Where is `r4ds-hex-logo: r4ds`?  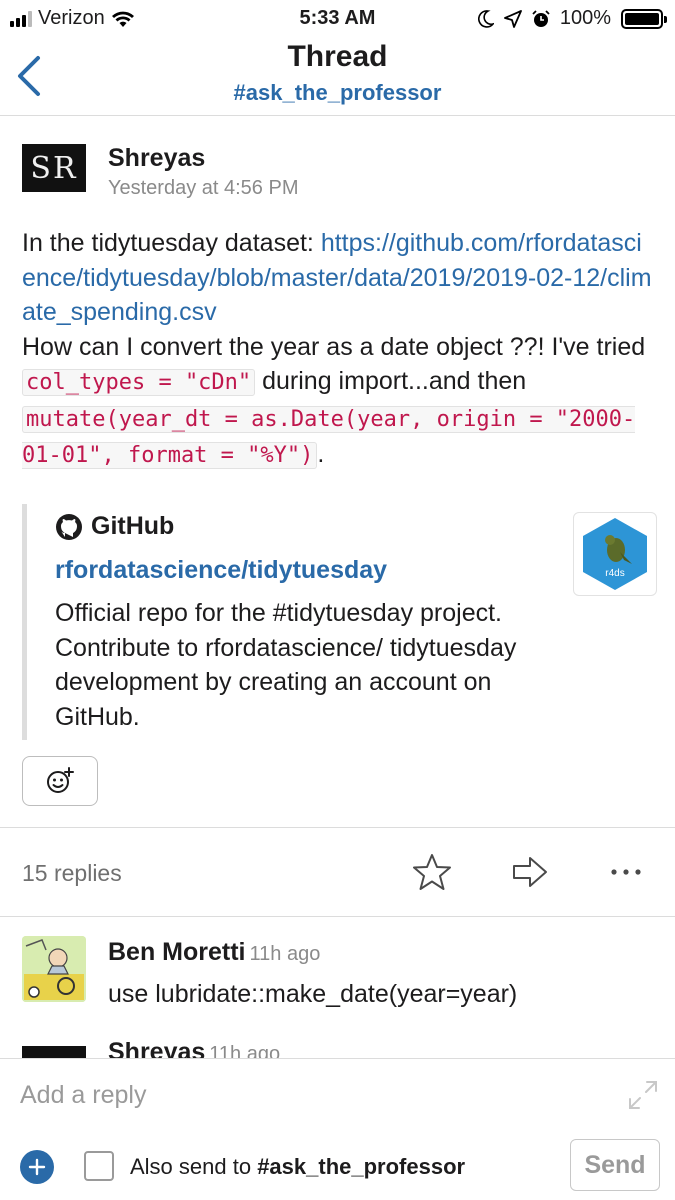 r4ds-hex-logo: r4ds is located at coordinates (615, 554).